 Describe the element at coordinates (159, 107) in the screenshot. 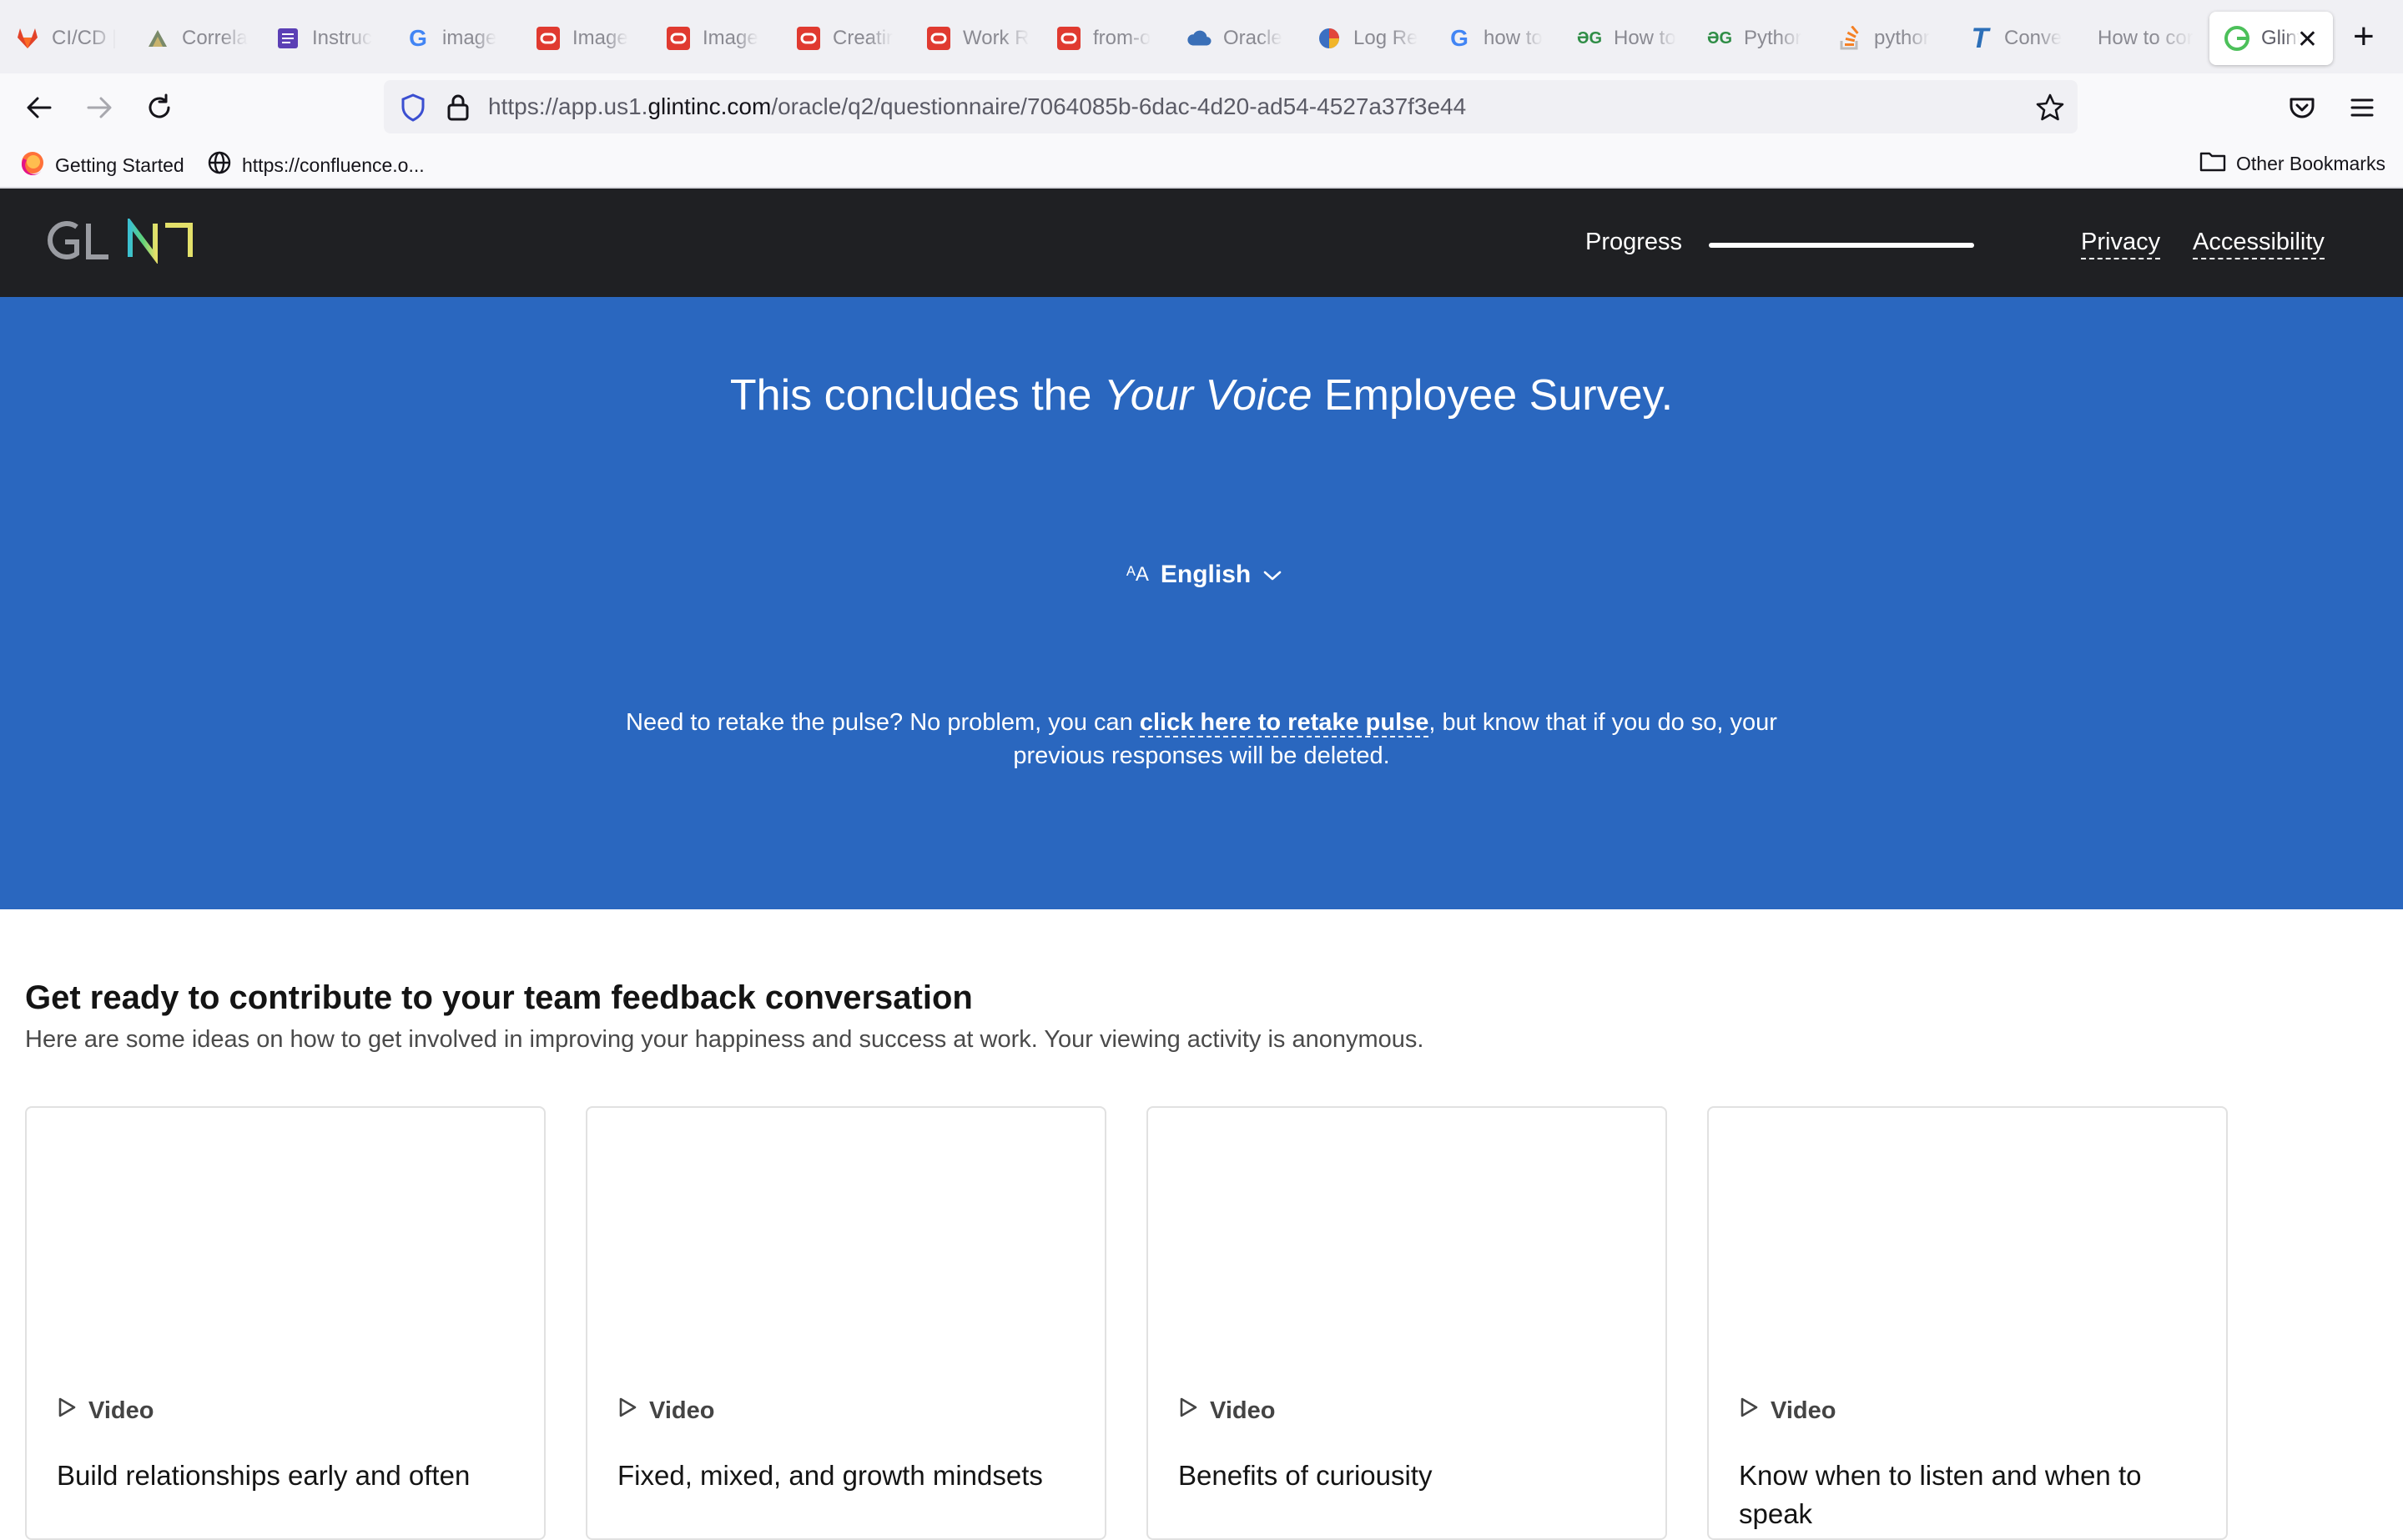

I see `reload-button` at that location.